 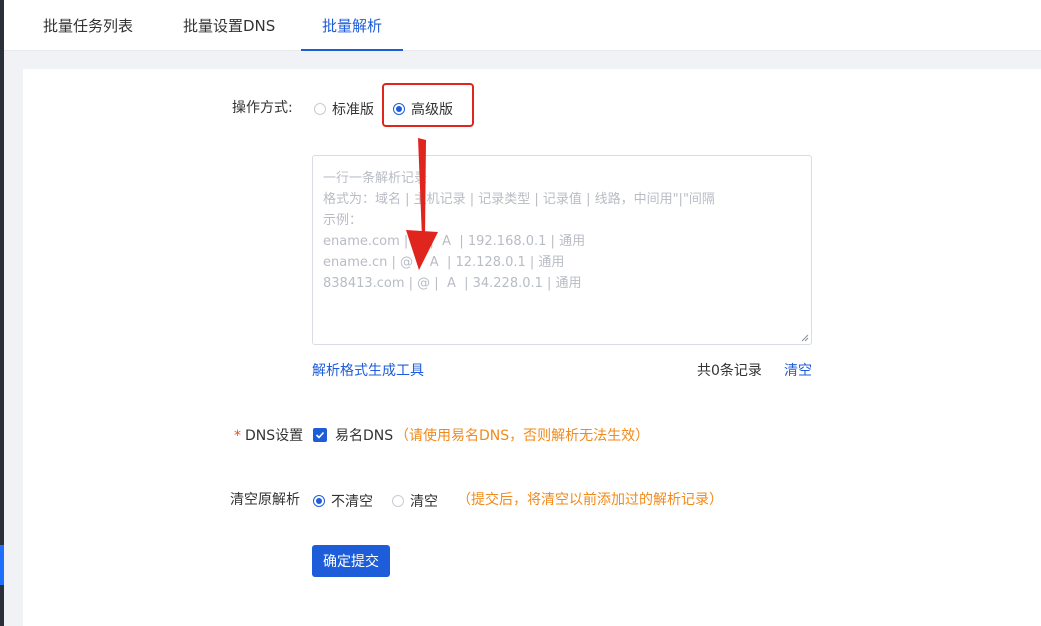 I want to click on radio-no-clear-label: 不清空, so click(x=352, y=502).